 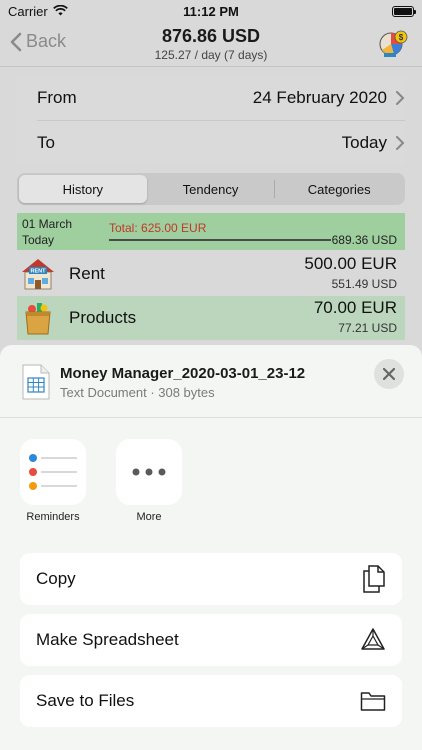 I want to click on folder-icon, so click(x=373, y=701).